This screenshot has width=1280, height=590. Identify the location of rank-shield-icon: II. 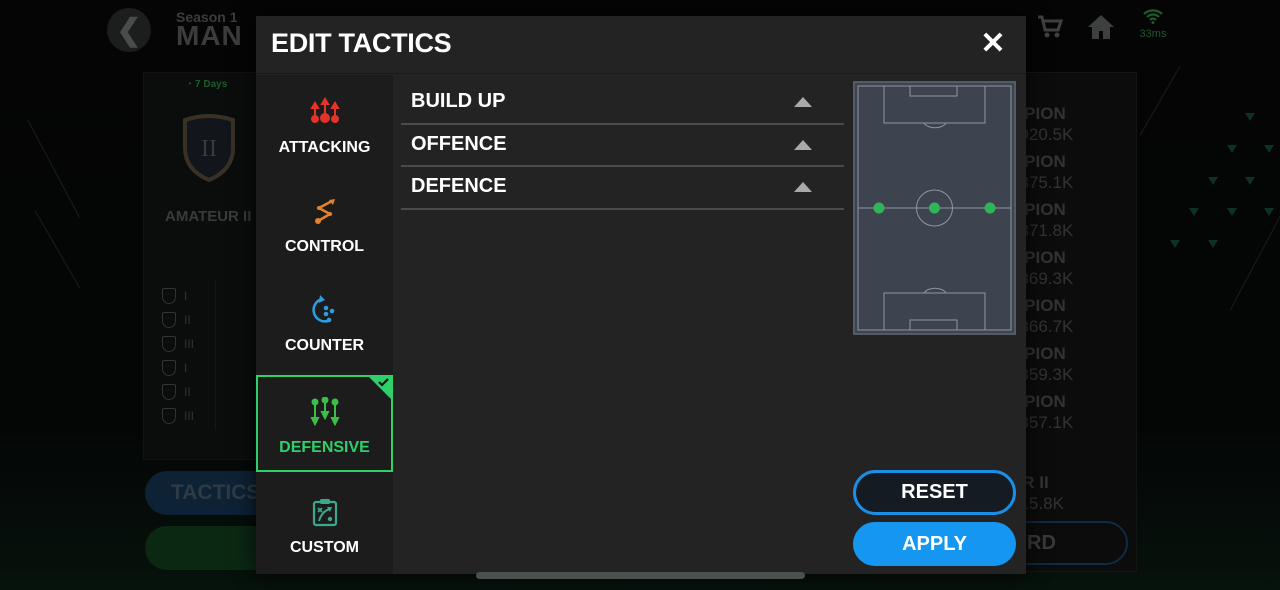
(209, 148).